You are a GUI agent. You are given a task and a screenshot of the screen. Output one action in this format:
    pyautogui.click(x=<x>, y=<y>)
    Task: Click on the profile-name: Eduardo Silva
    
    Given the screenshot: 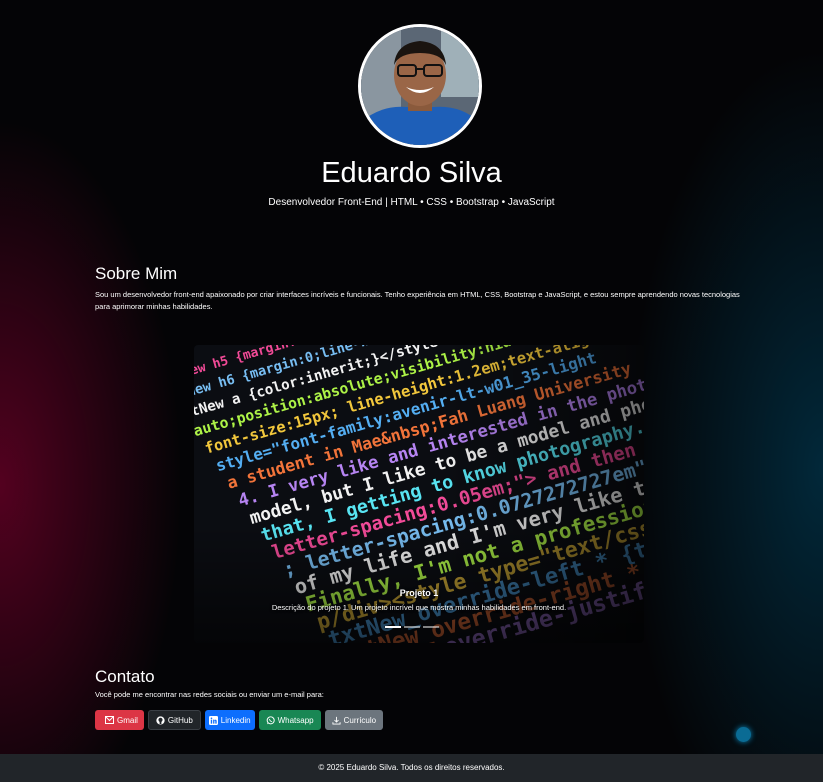 What is the action you would take?
    pyautogui.click(x=411, y=173)
    